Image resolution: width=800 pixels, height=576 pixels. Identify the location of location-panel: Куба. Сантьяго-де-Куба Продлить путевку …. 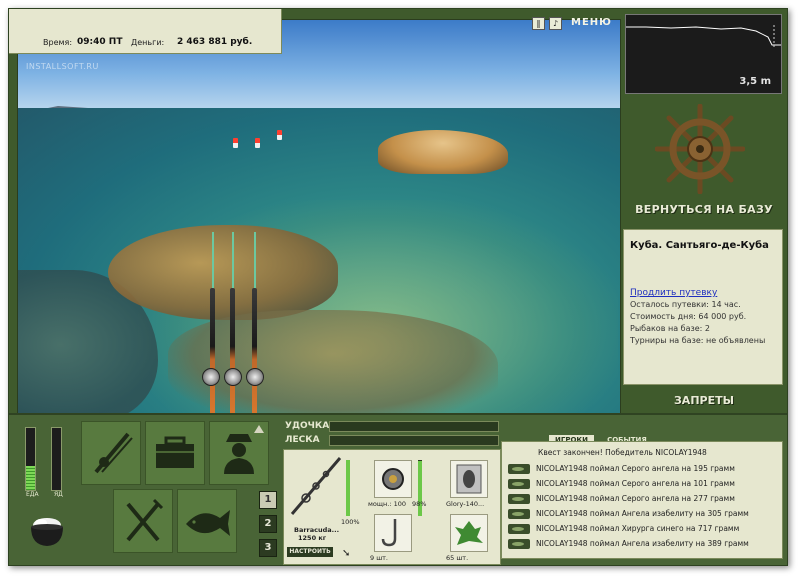
(703, 307).